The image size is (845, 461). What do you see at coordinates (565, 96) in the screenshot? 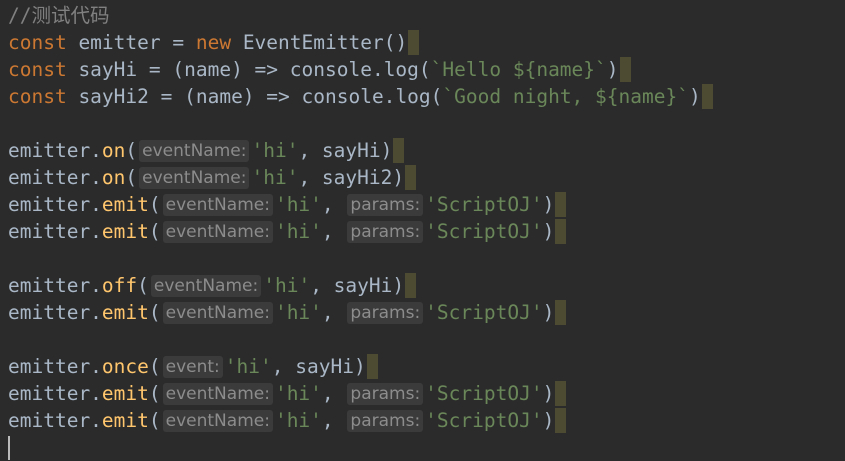
I see `string-literal: `Good night, ${name}`` at bounding box center [565, 96].